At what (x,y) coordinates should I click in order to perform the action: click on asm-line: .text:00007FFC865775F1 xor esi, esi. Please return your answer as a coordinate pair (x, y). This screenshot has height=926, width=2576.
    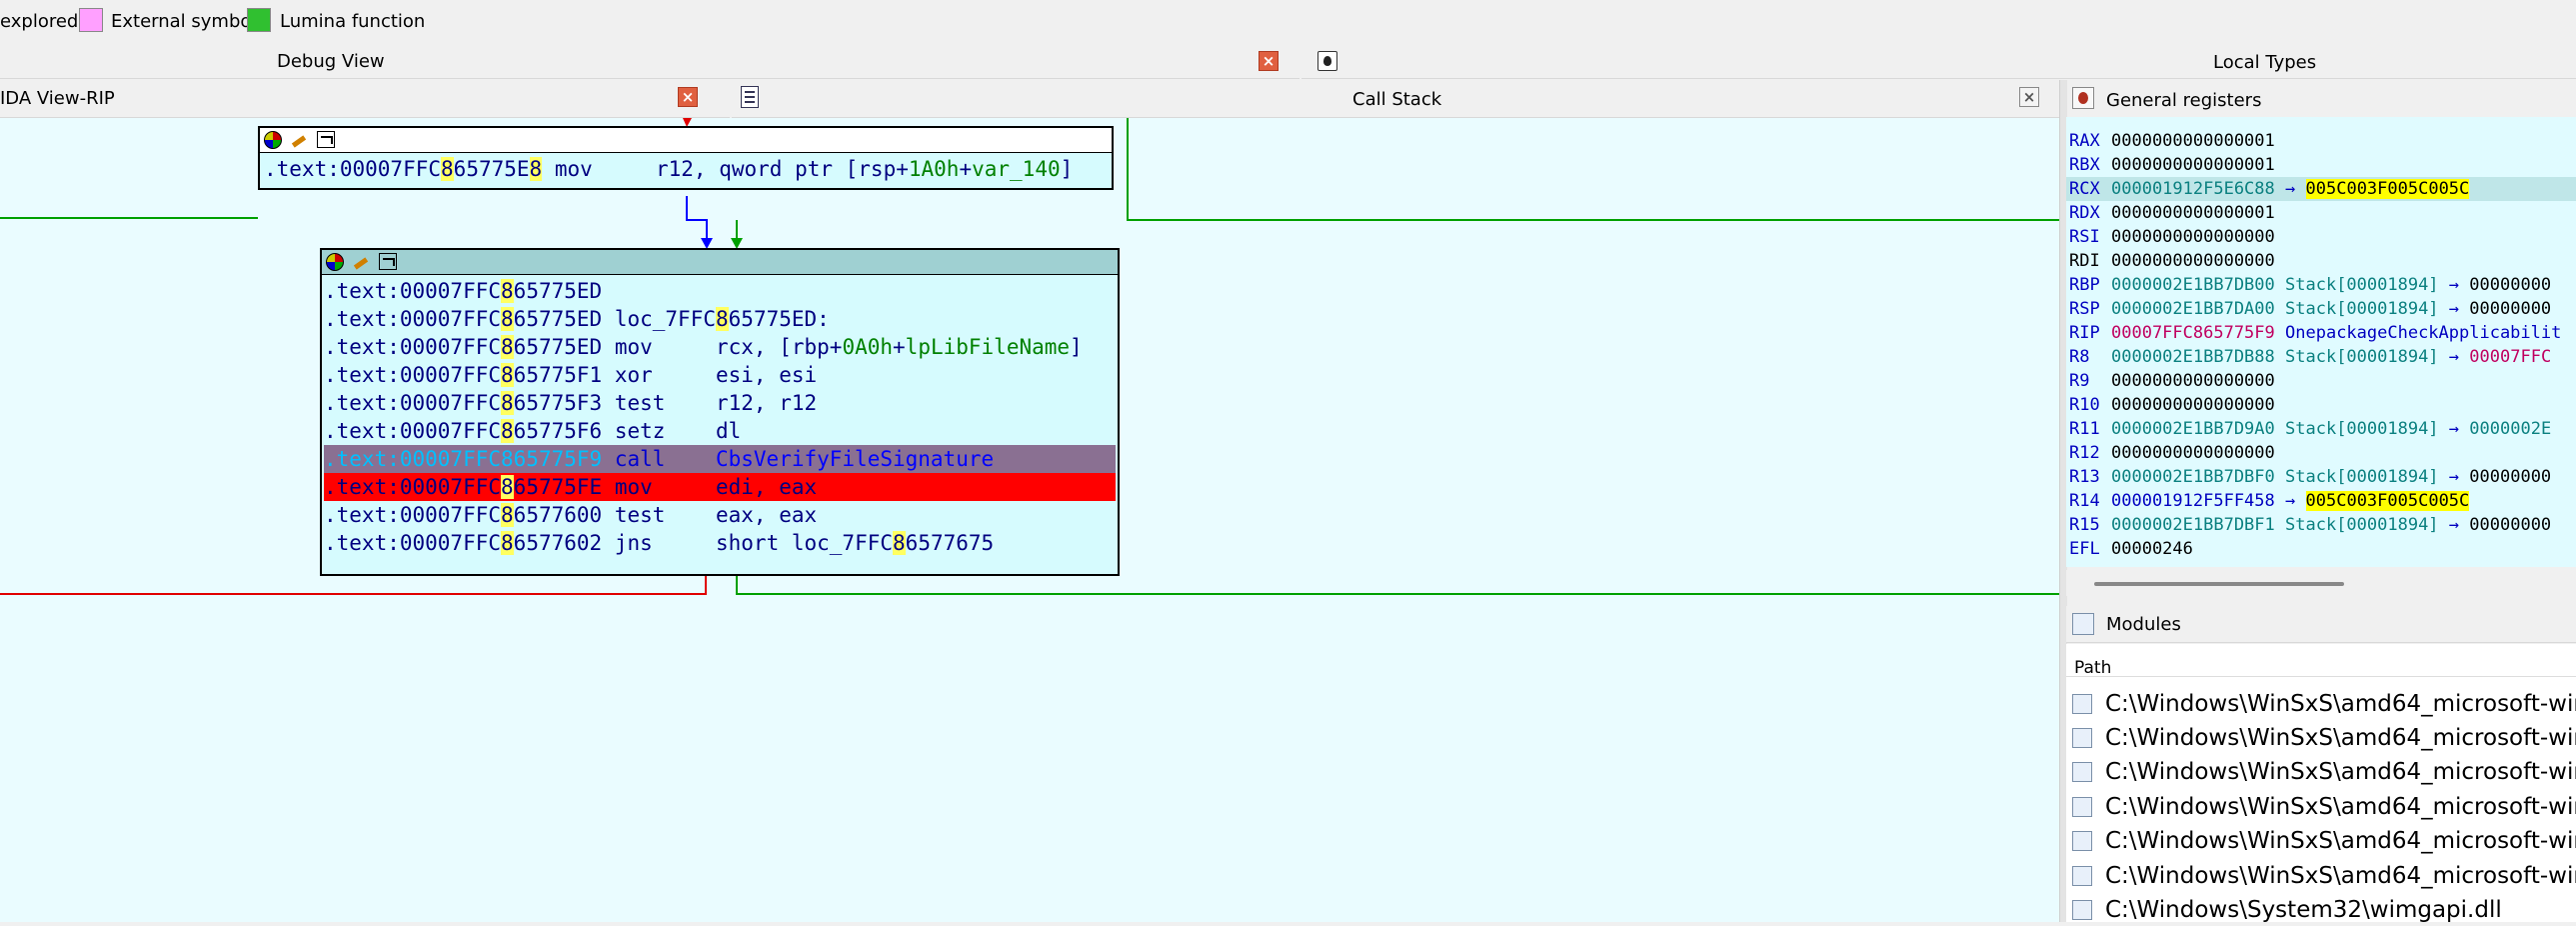
    Looking at the image, I should click on (720, 375).